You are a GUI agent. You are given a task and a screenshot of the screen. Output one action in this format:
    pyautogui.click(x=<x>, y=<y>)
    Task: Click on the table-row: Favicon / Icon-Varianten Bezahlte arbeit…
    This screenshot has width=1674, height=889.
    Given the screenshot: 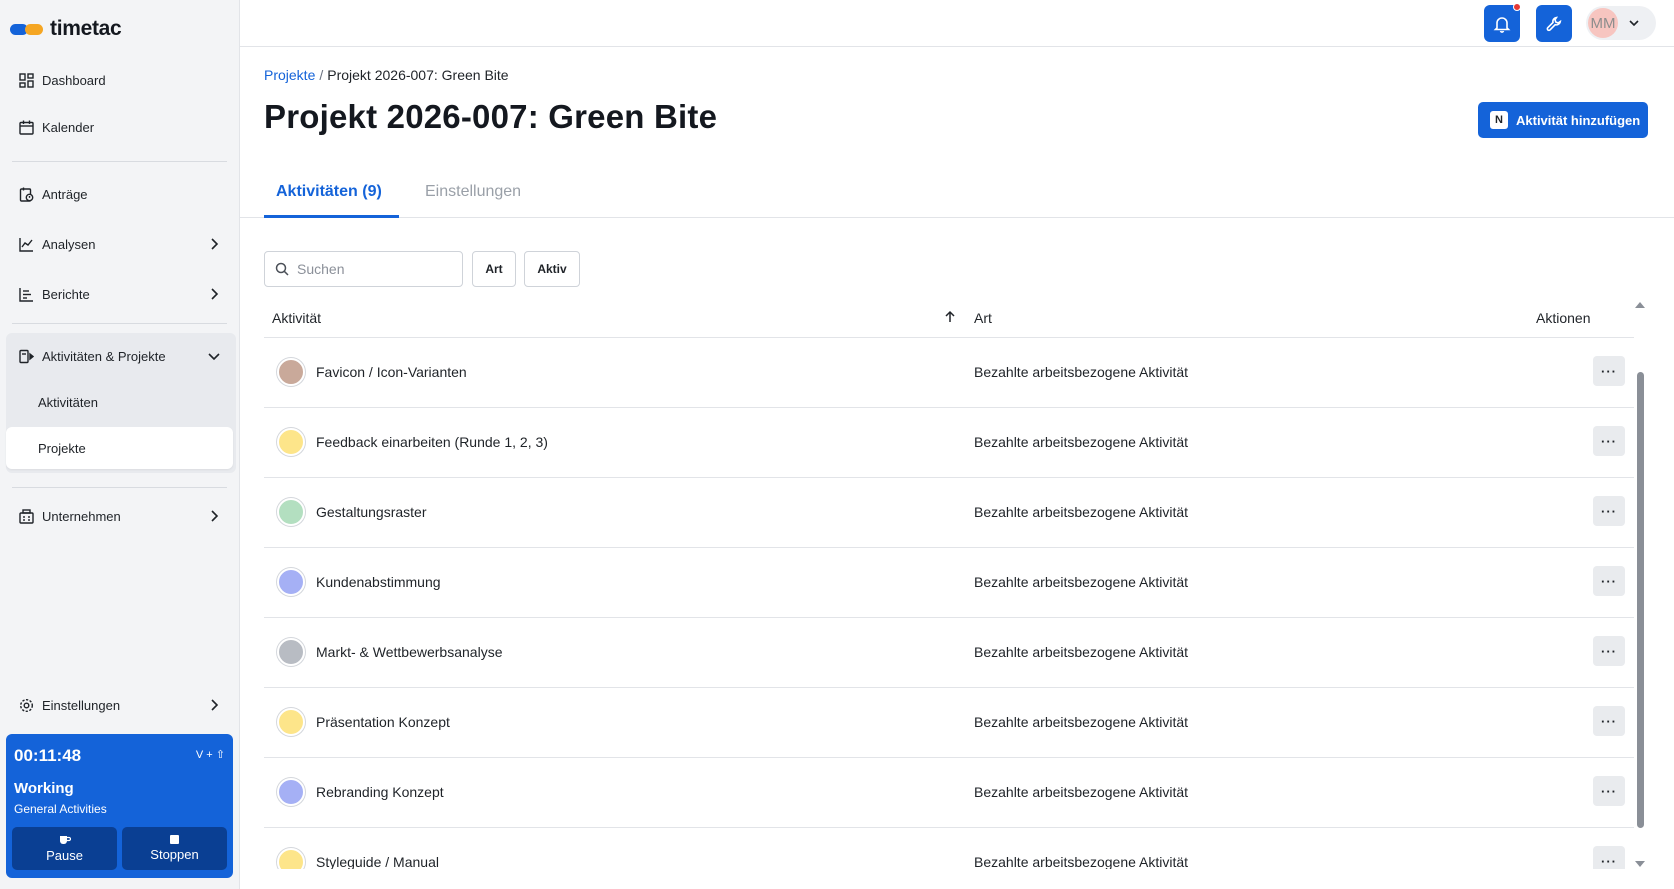 What is the action you would take?
    pyautogui.click(x=949, y=373)
    